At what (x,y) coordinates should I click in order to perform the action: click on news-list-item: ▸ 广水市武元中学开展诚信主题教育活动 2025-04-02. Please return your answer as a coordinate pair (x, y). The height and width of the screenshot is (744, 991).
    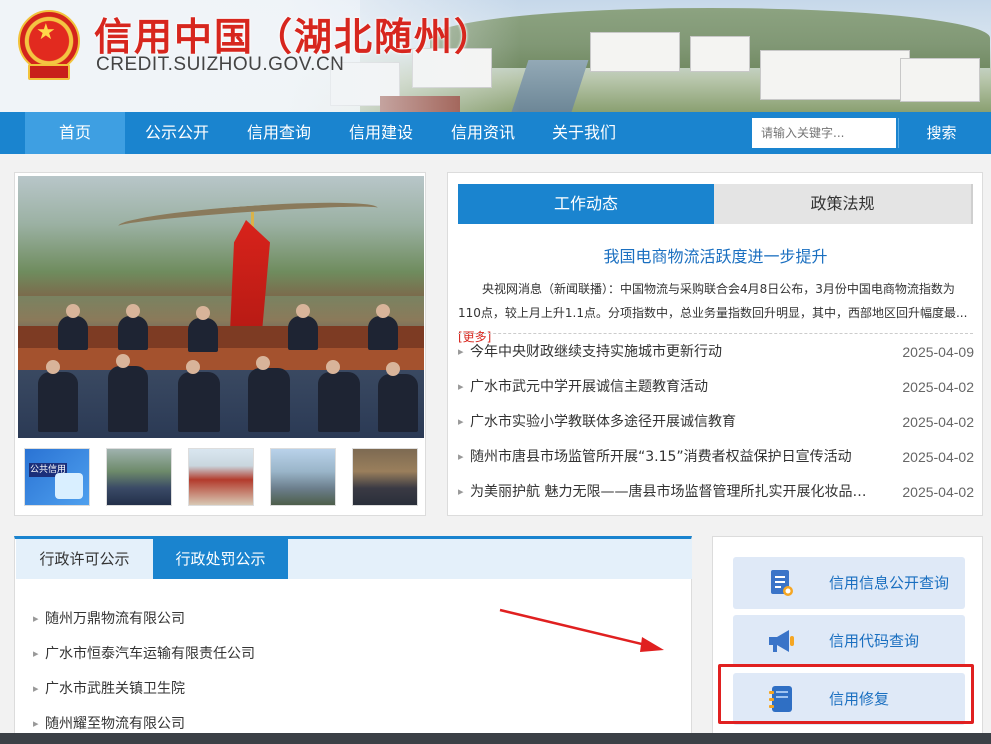
    Looking at the image, I should click on (716, 387).